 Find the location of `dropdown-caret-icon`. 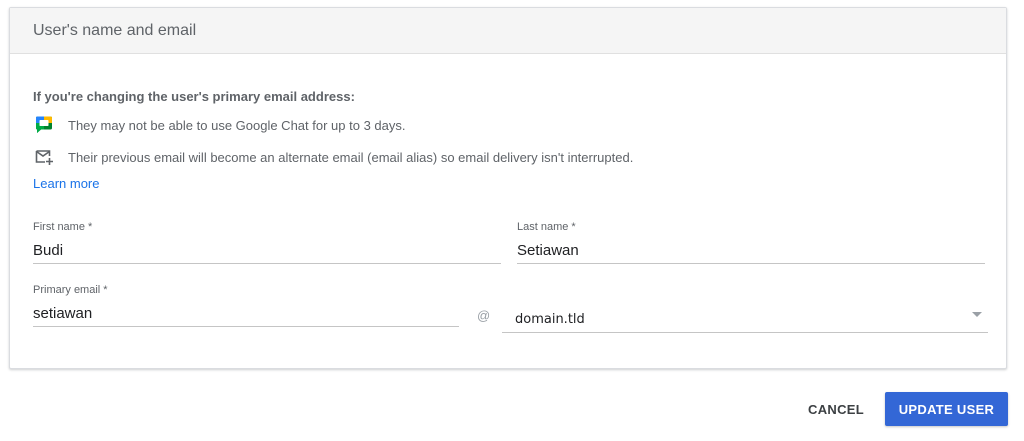

dropdown-caret-icon is located at coordinates (977, 314).